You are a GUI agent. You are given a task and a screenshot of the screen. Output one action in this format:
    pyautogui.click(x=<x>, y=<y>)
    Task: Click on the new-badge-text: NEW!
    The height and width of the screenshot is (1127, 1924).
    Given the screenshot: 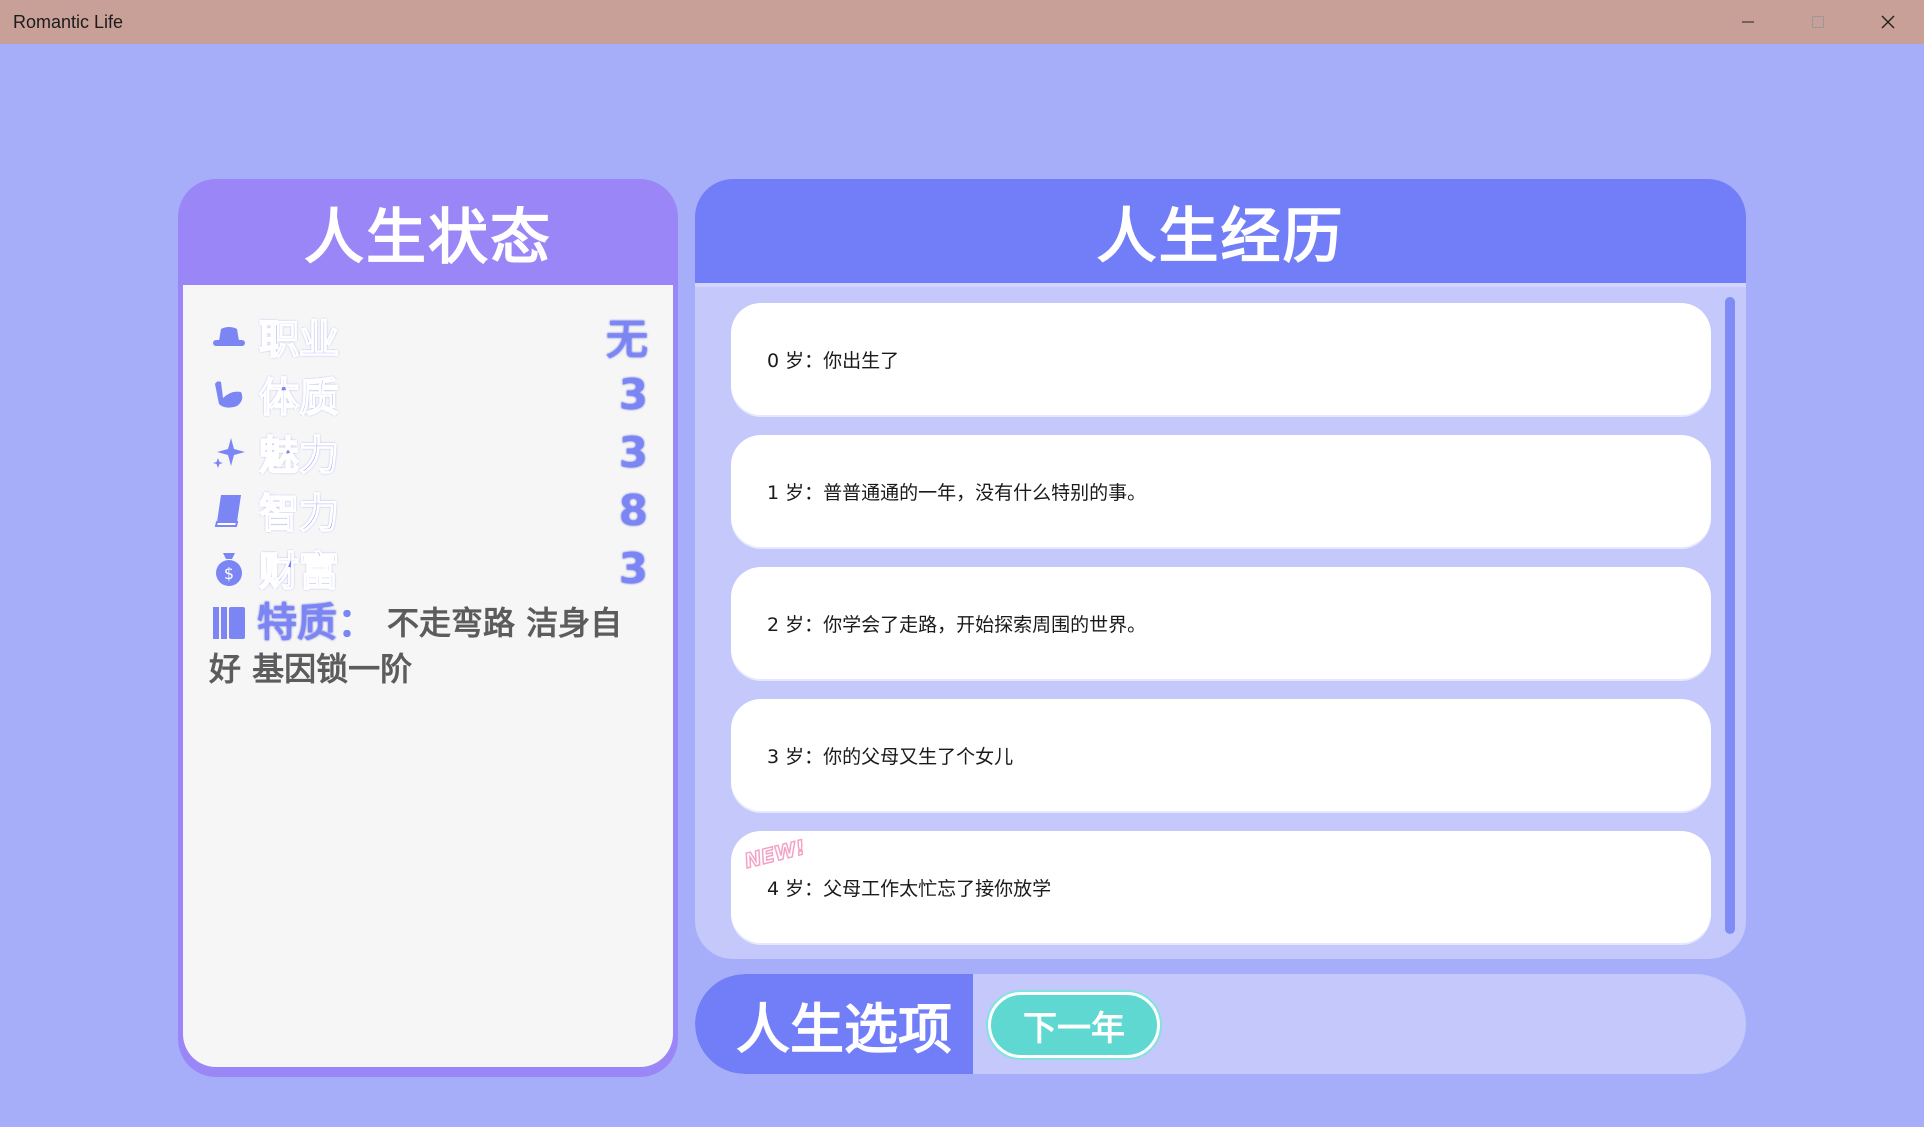 What is the action you would take?
    pyautogui.click(x=775, y=852)
    